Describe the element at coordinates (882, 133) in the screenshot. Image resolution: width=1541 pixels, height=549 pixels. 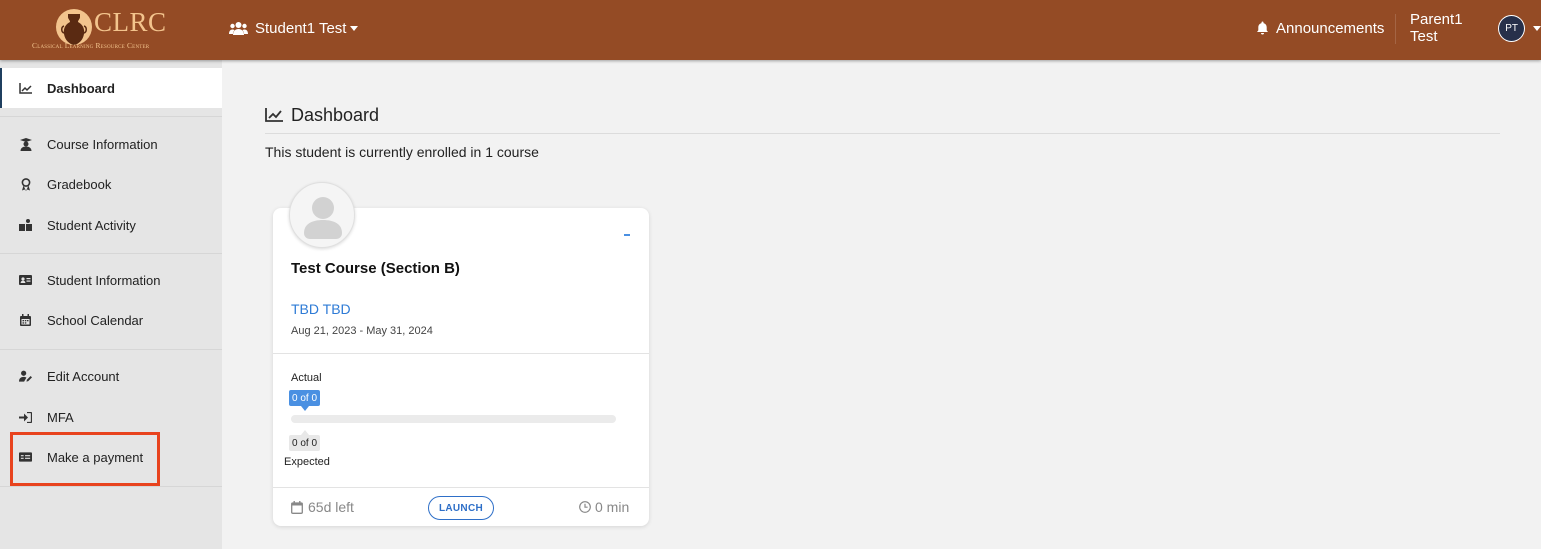
I see `heading-divider` at that location.